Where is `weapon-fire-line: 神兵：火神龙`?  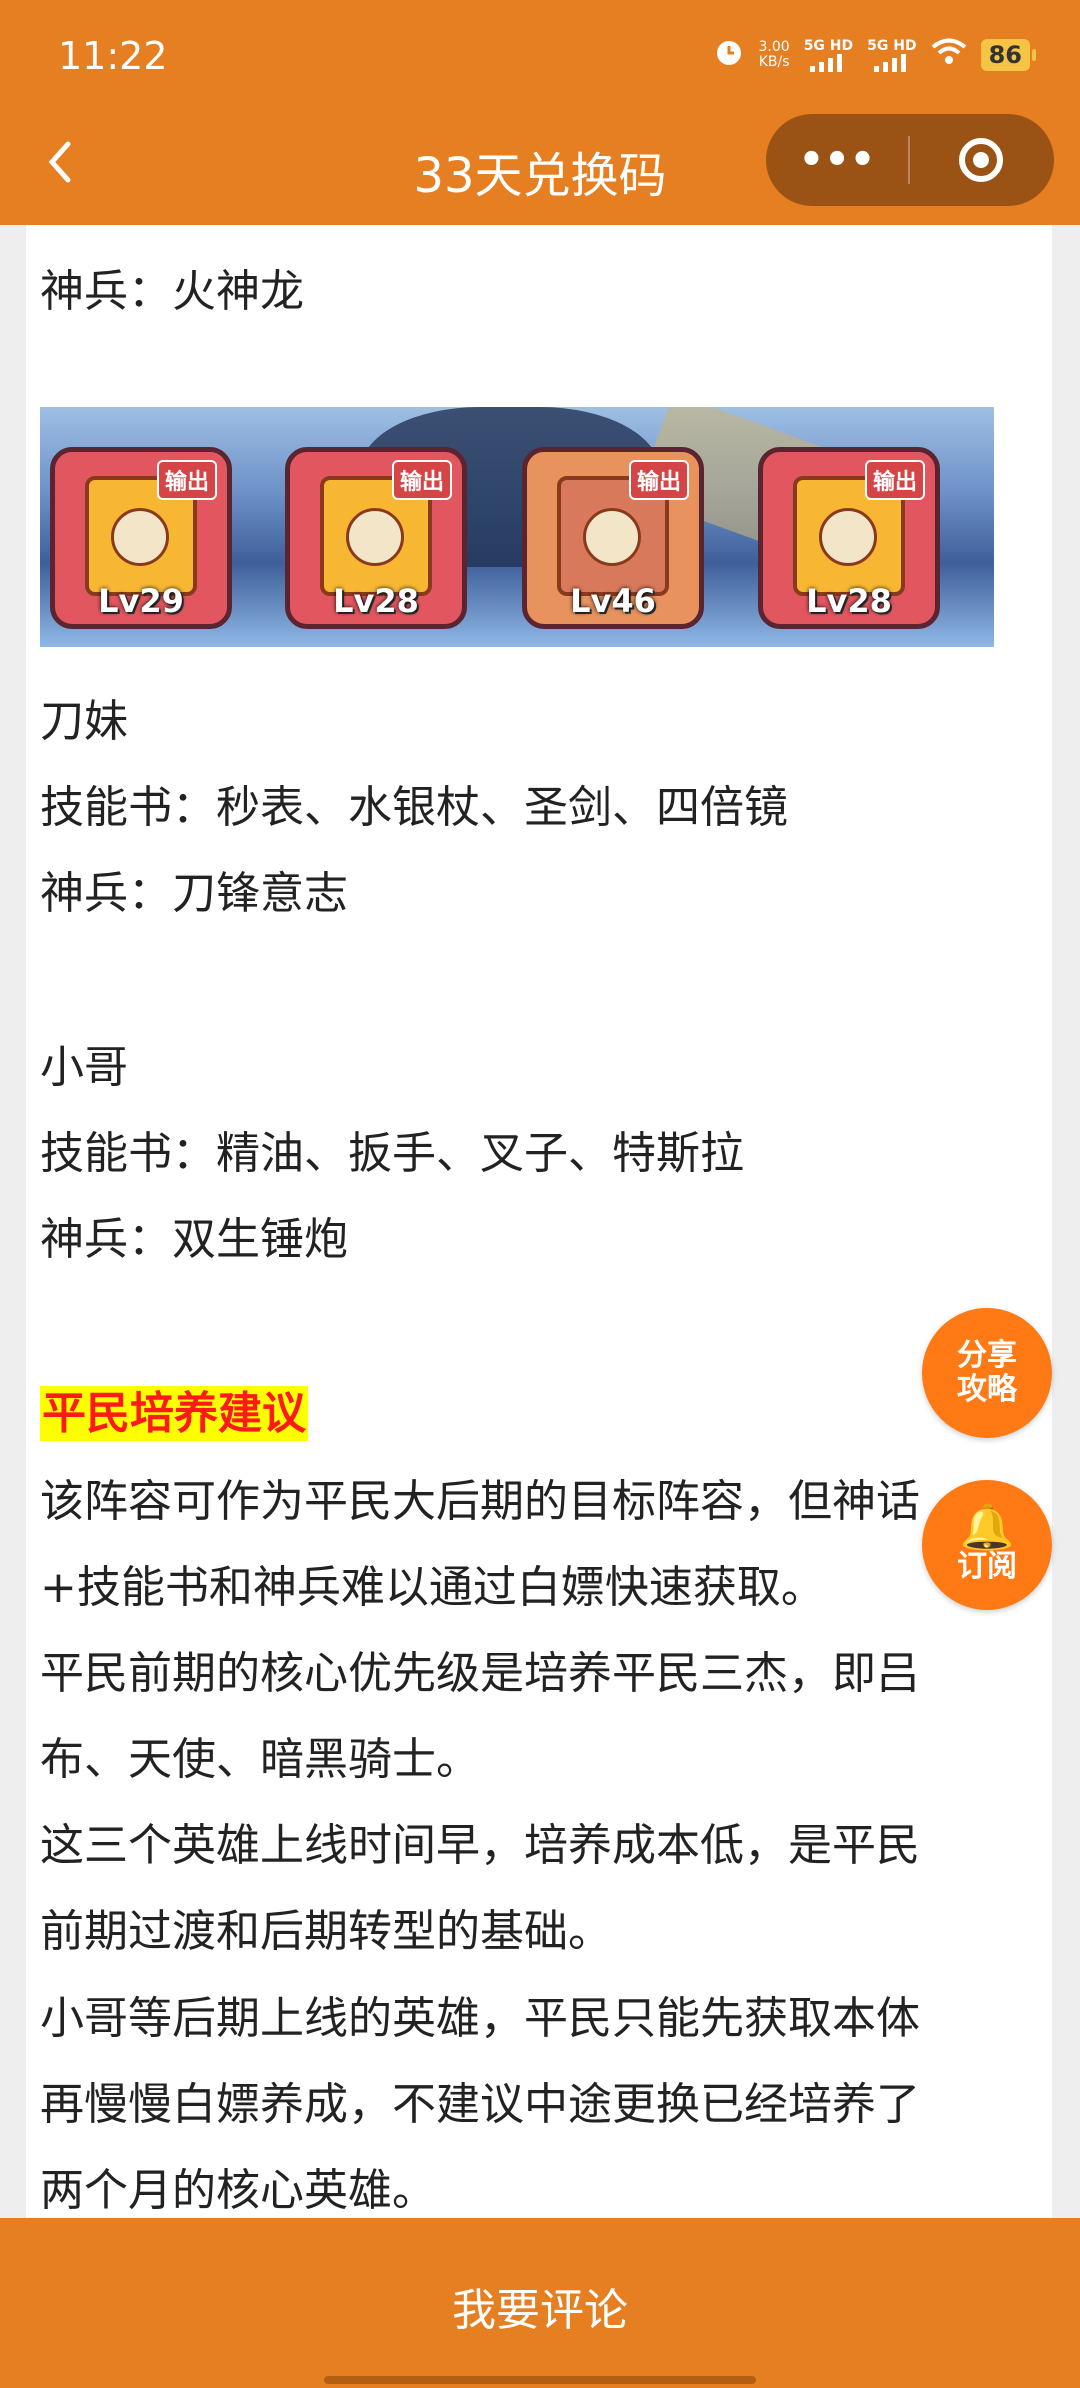 weapon-fire-line: 神兵：火神龙 is located at coordinates (172, 291).